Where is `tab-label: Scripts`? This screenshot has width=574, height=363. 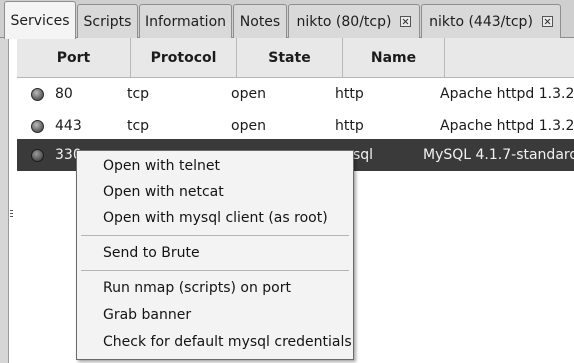 tab-label: Scripts is located at coordinates (107, 21).